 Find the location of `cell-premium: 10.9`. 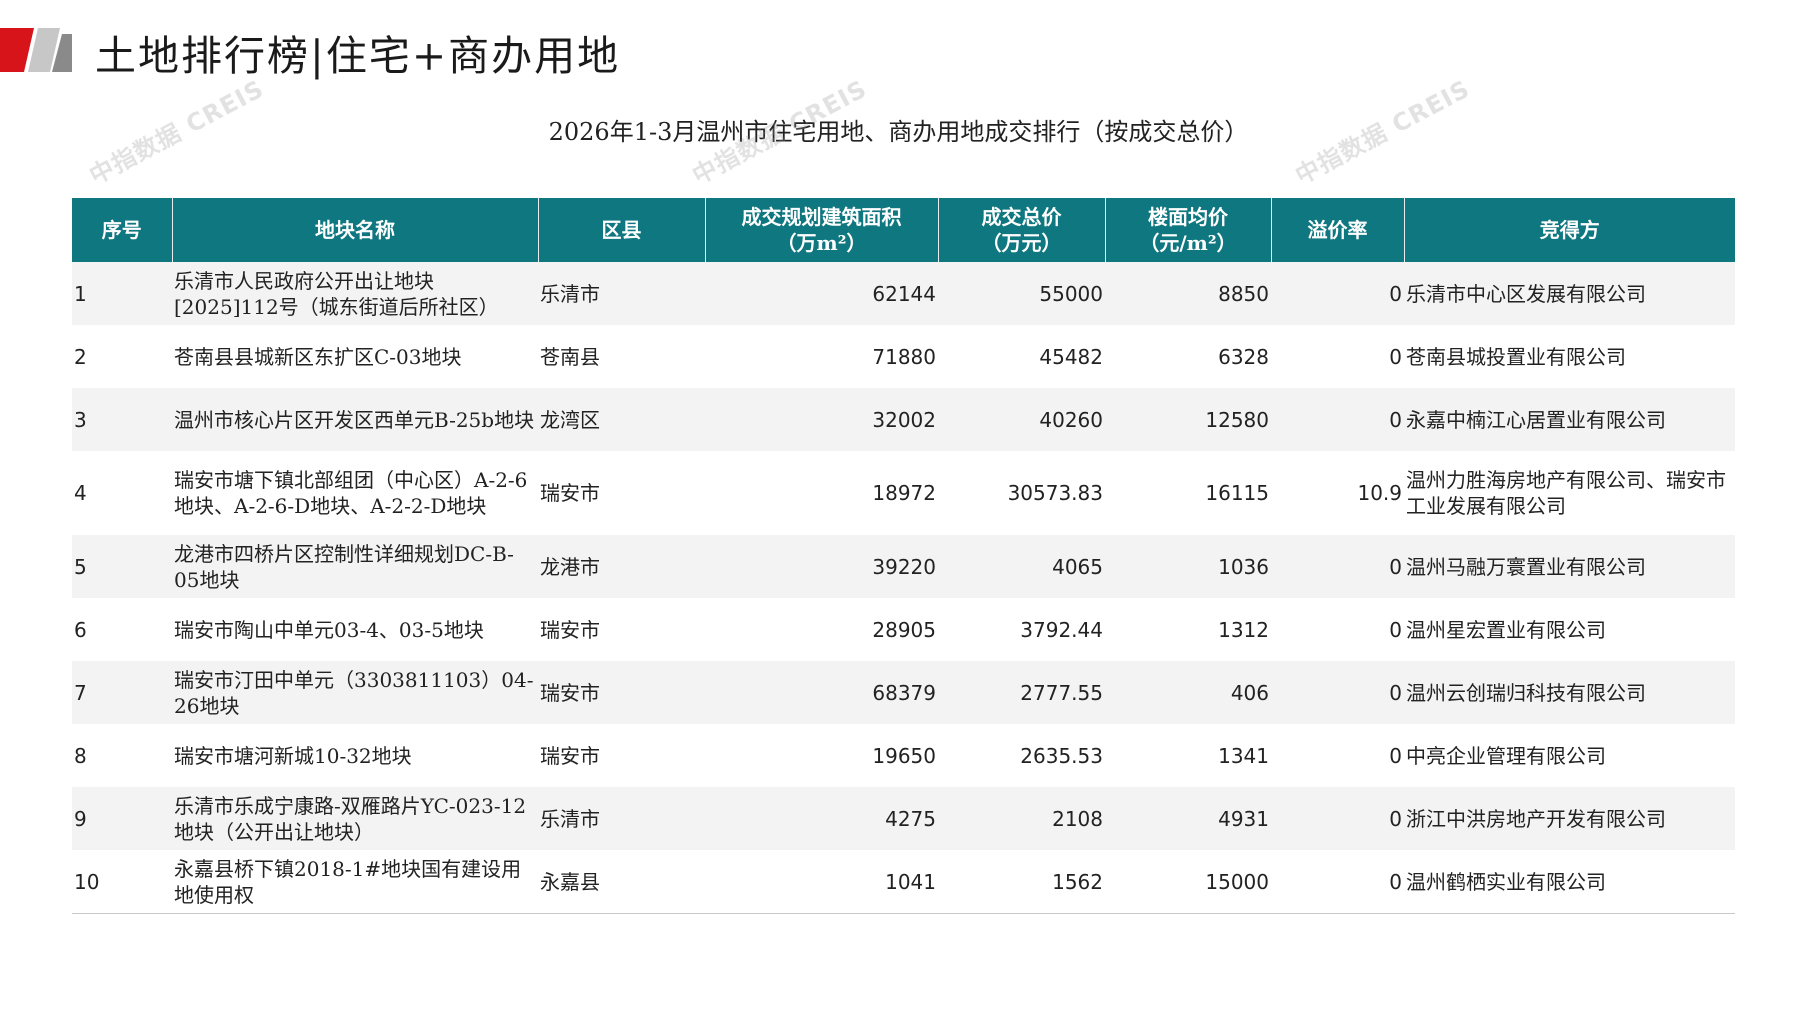

cell-premium: 10.9 is located at coordinates (1337, 493).